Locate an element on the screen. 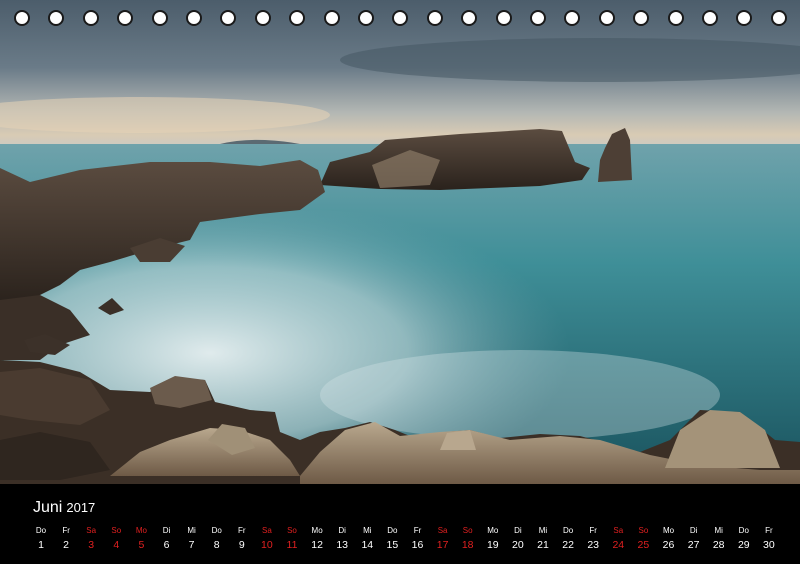  day-number: 6 is located at coordinates (166, 545).